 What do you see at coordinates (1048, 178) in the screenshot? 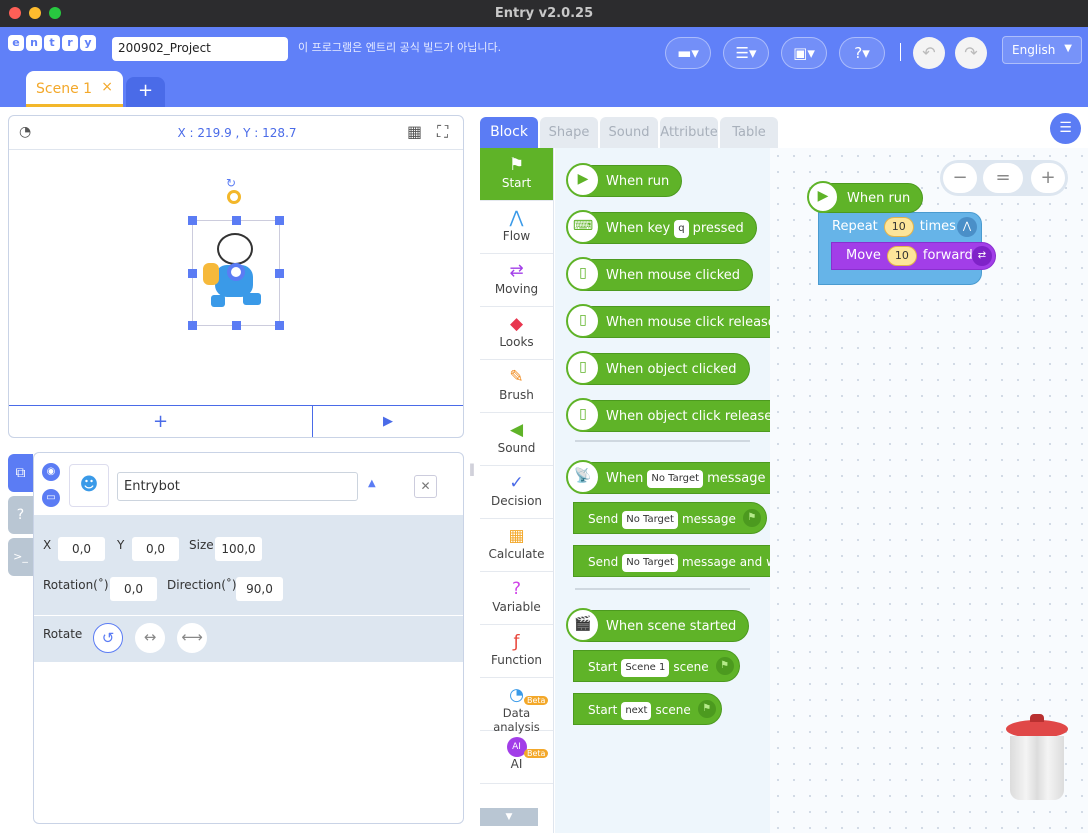
I see `zoom-in-button: +` at bounding box center [1048, 178].